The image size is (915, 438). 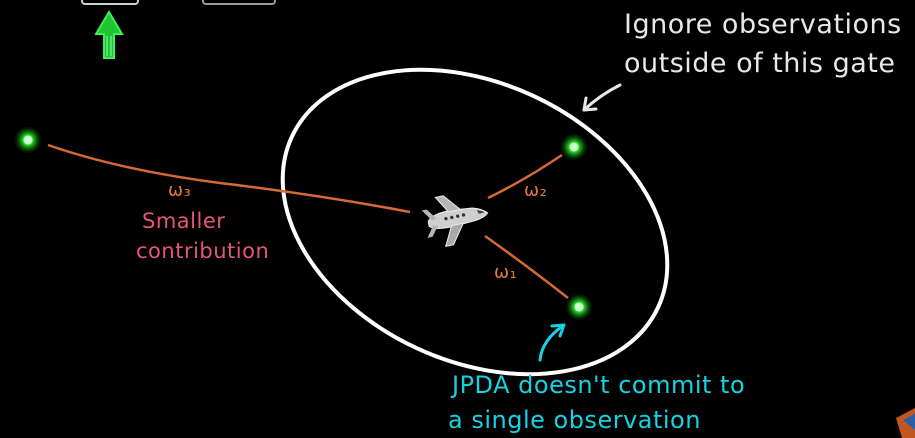 I want to click on smaller-note-line1: Smaller, so click(x=184, y=221).